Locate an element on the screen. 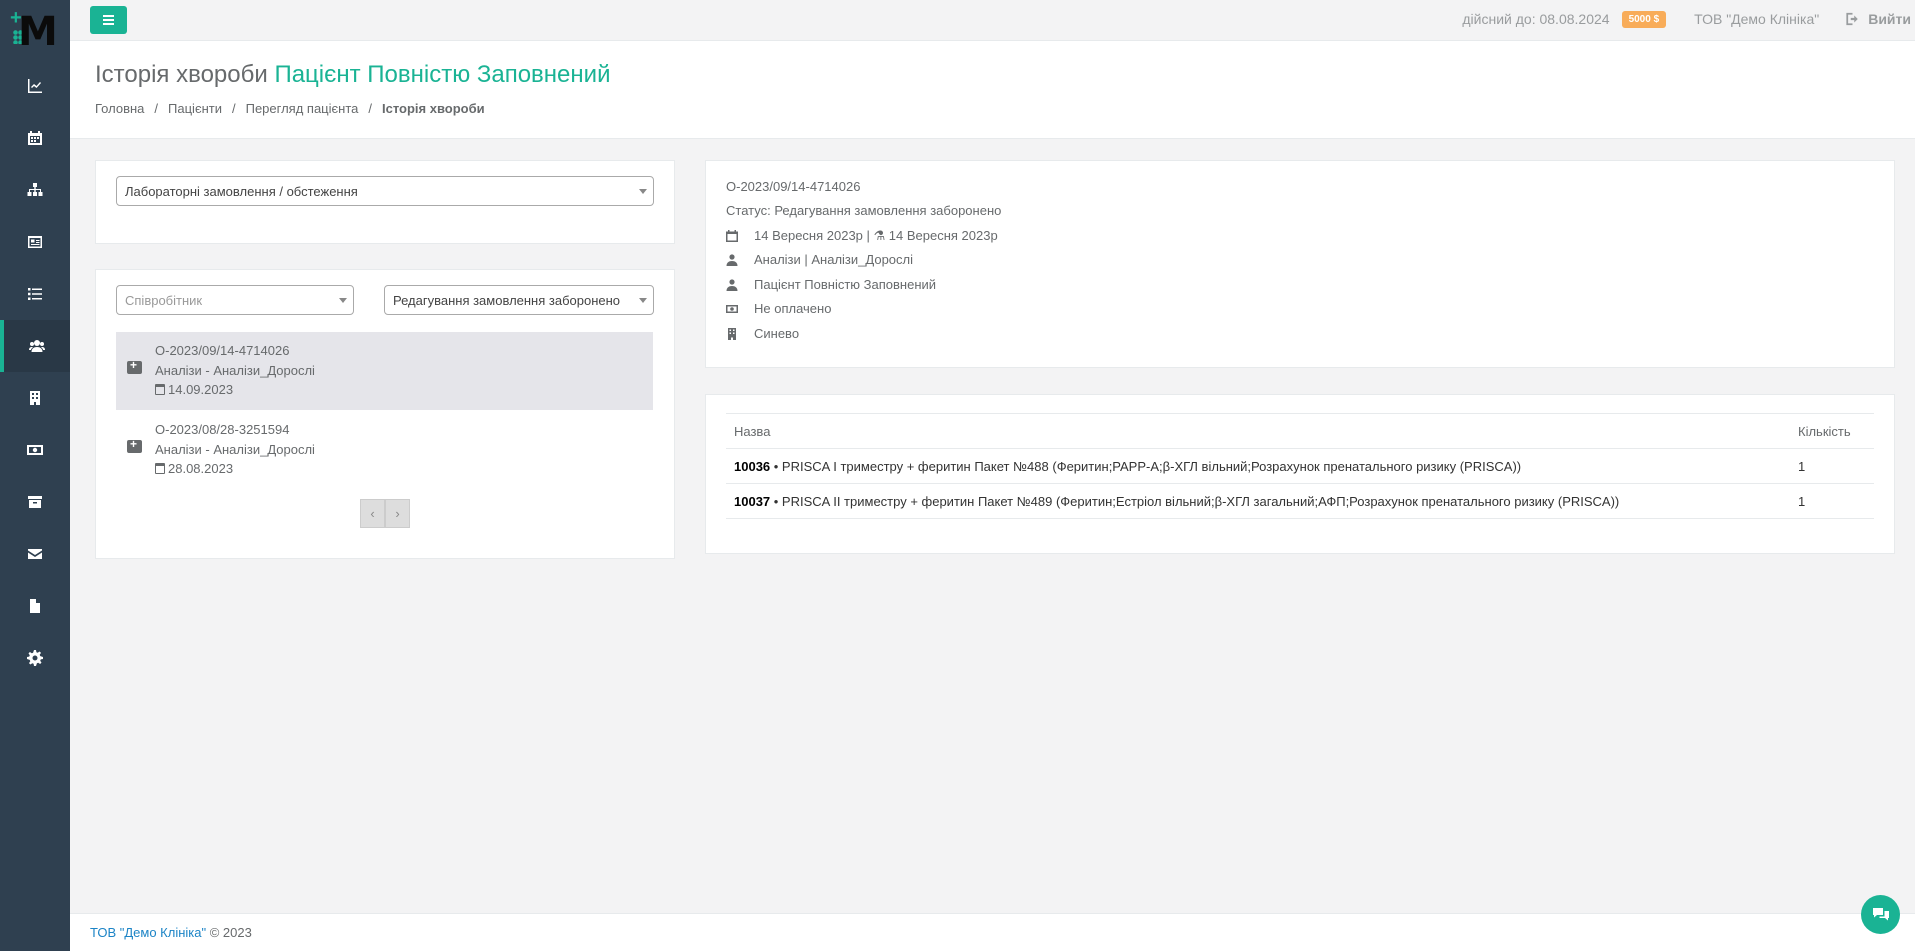  nav-item-clinic is located at coordinates (35, 398).